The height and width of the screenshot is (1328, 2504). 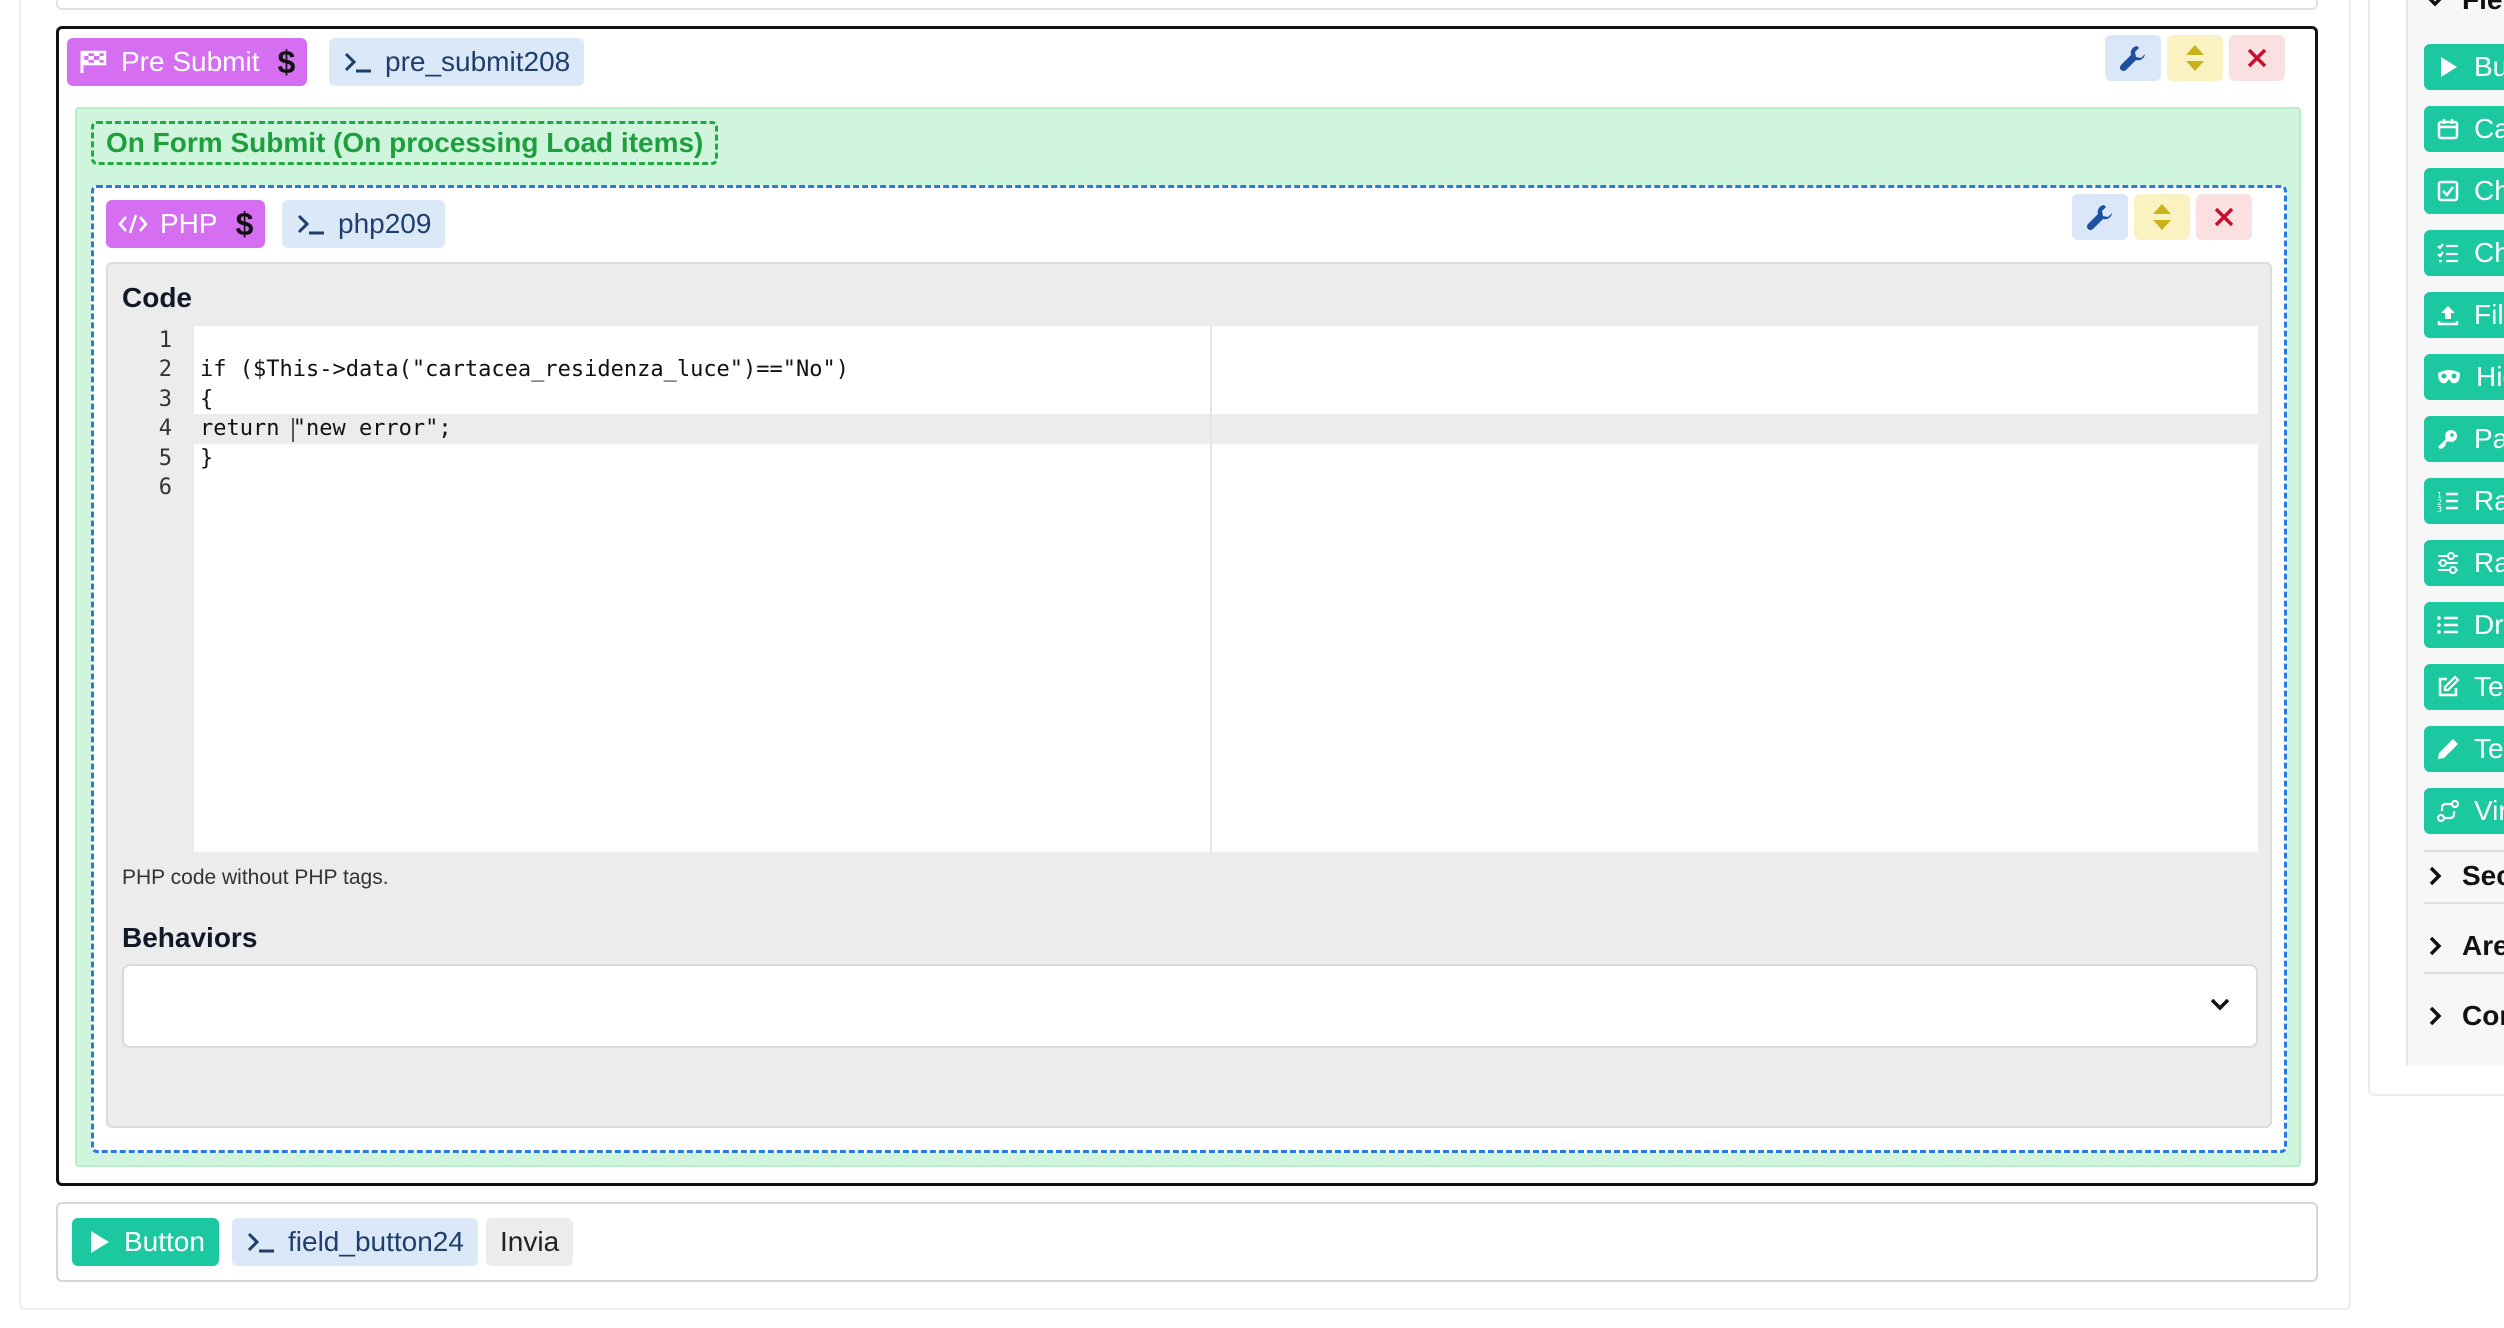 I want to click on palette-item-checkbox: Ch, so click(x=2464, y=191).